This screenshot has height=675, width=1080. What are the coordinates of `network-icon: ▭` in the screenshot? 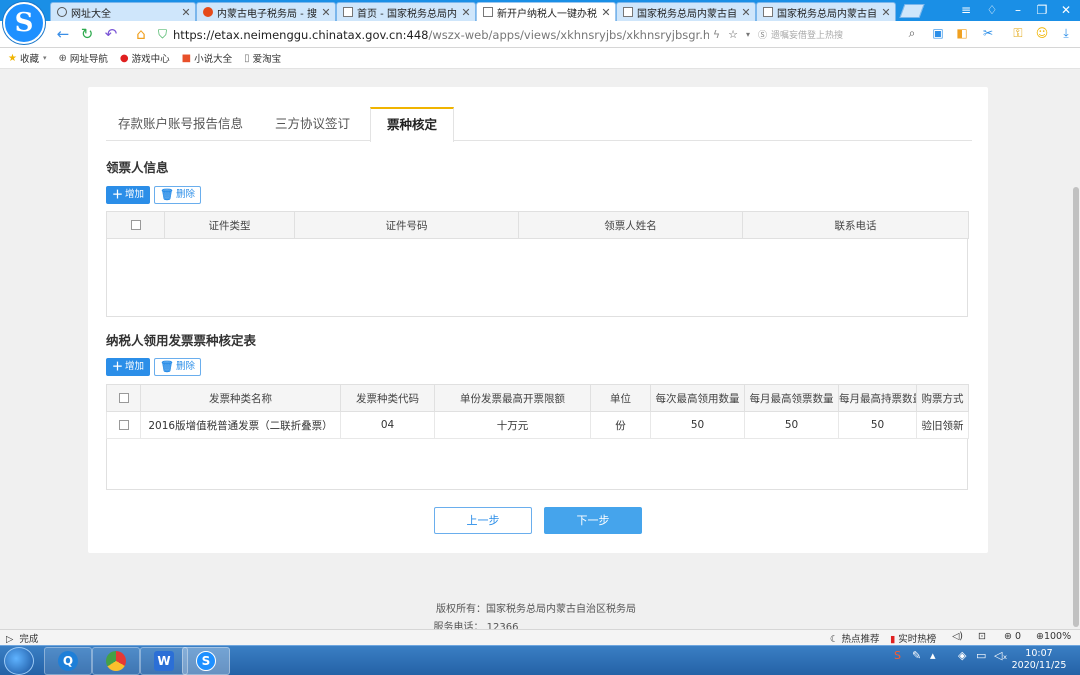 It's located at (981, 655).